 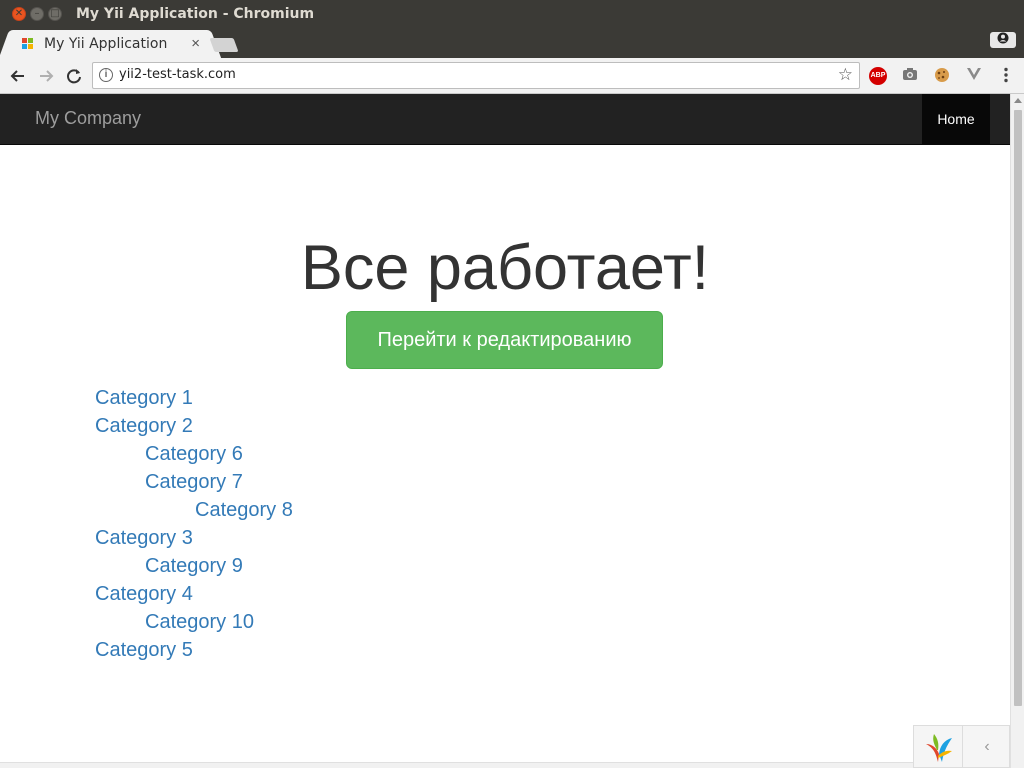 I want to click on yii-favicon-icon, so click(x=28, y=44).